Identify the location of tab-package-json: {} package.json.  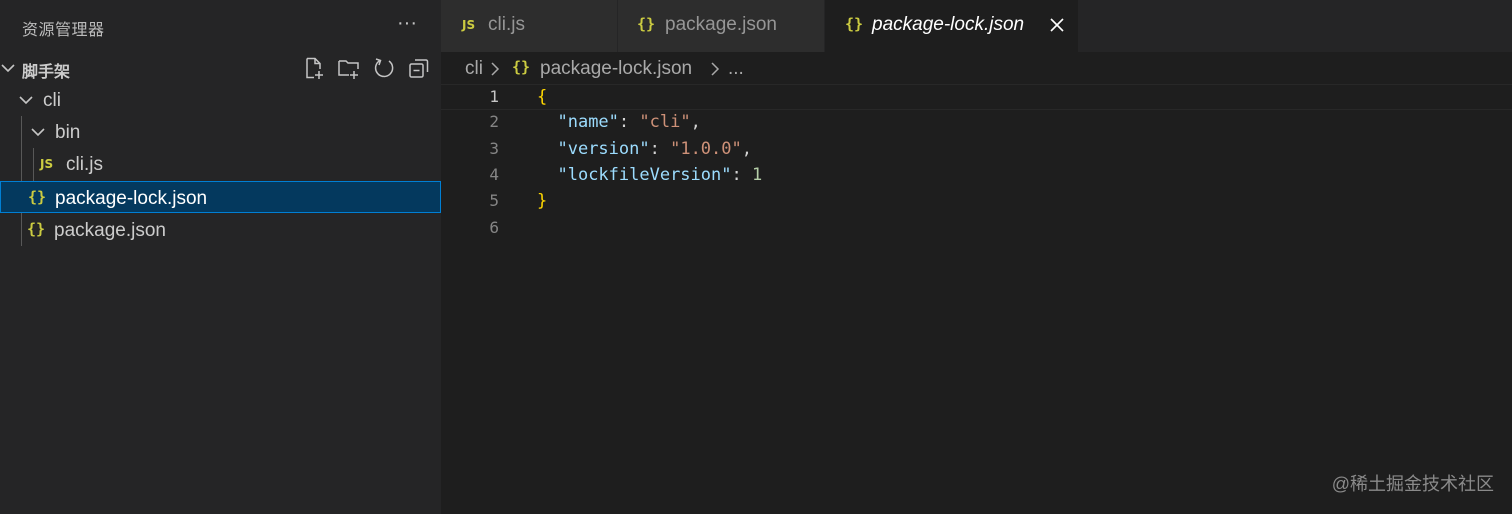
(721, 26).